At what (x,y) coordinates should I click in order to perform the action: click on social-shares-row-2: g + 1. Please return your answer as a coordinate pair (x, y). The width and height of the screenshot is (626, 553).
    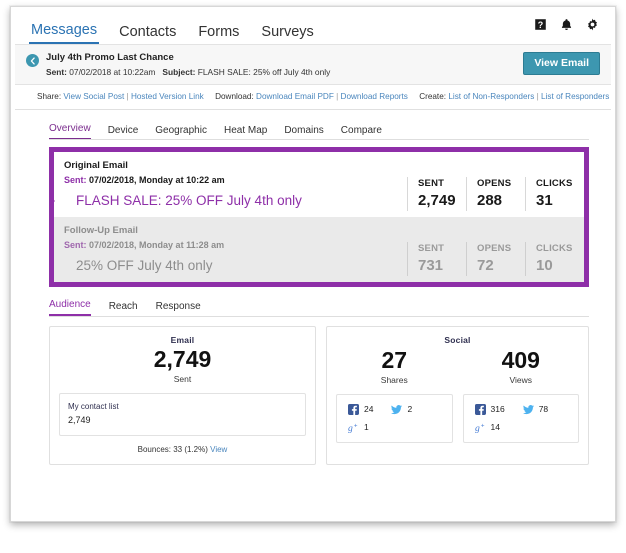
    Looking at the image, I should click on (395, 427).